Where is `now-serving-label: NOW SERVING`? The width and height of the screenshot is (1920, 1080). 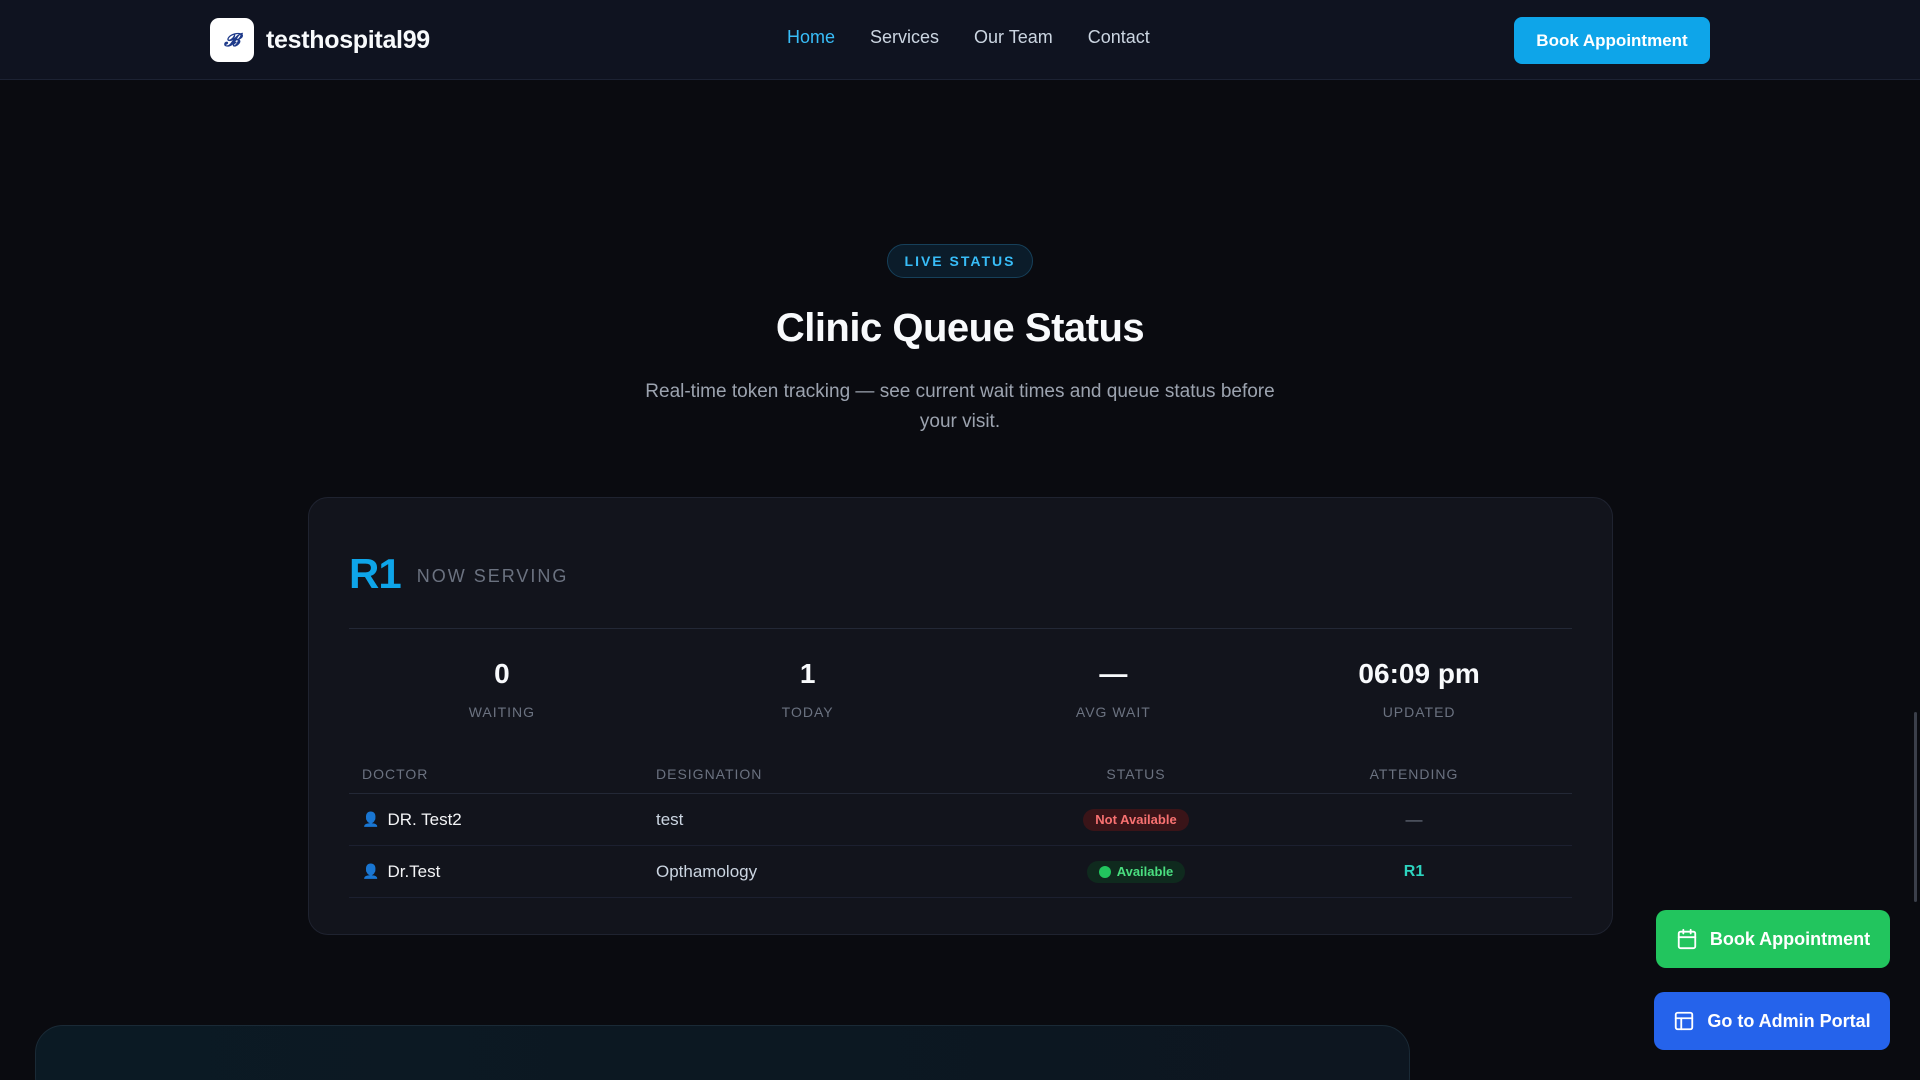
now-serving-label: NOW SERVING is located at coordinates (492, 575).